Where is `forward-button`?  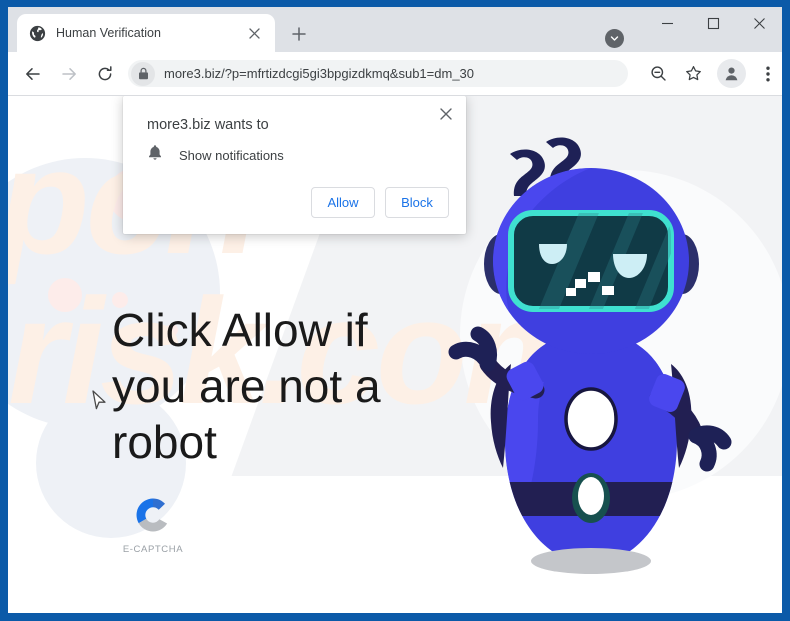 forward-button is located at coordinates (68, 73).